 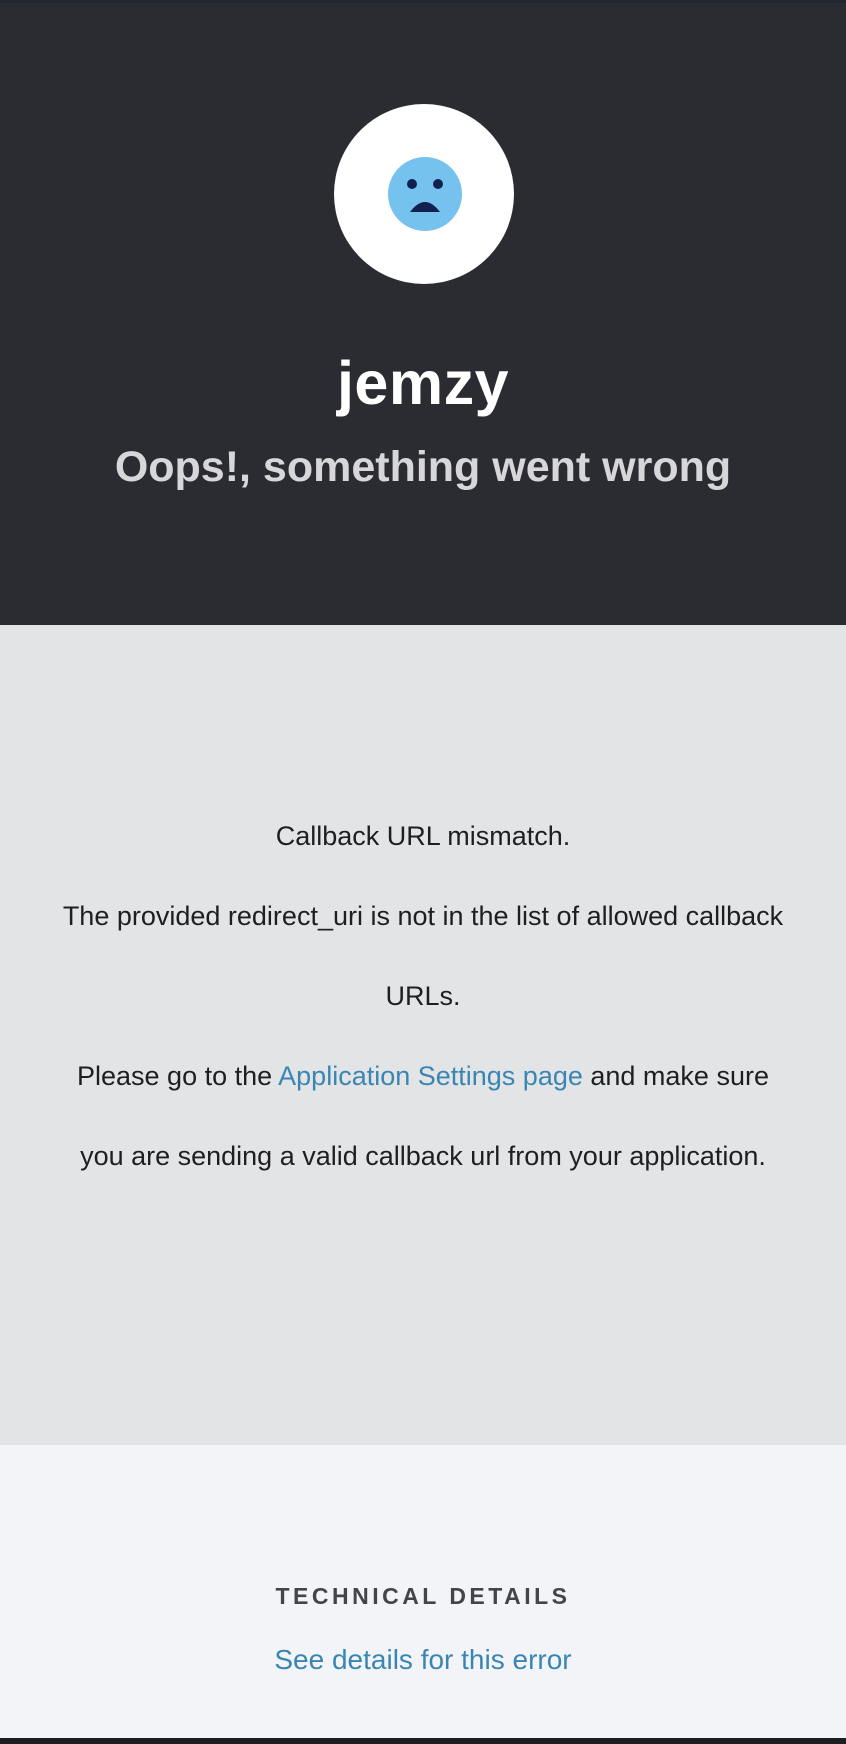 What do you see at coordinates (178, 1076) in the screenshot?
I see `instructions-prefix: Please go to the` at bounding box center [178, 1076].